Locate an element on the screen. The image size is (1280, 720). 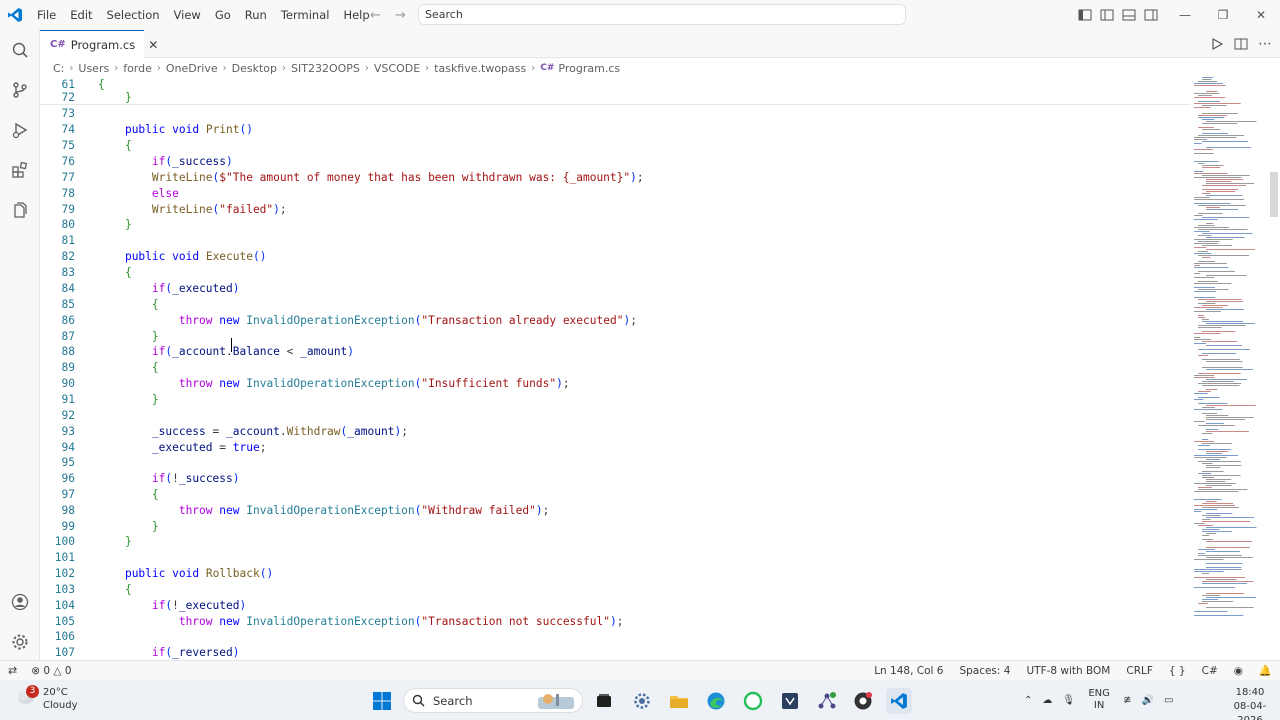
cloud-sync-icon: ☁ is located at coordinates (1047, 700).